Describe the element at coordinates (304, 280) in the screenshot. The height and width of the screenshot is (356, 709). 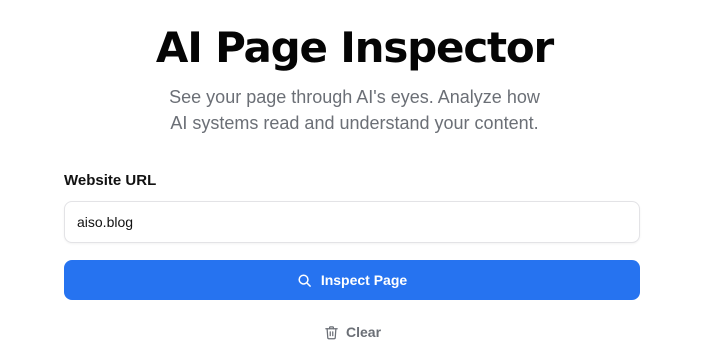
I see `search-icon` at that location.